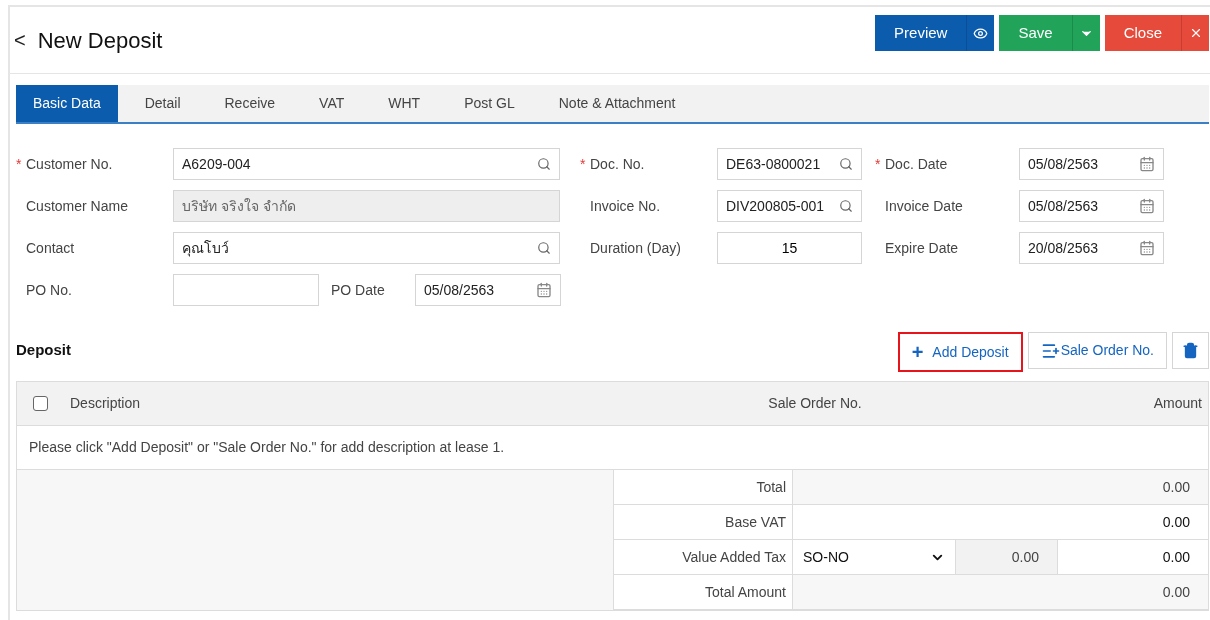 The width and height of the screenshot is (1210, 620). I want to click on field-label: Customer No., so click(69, 164).